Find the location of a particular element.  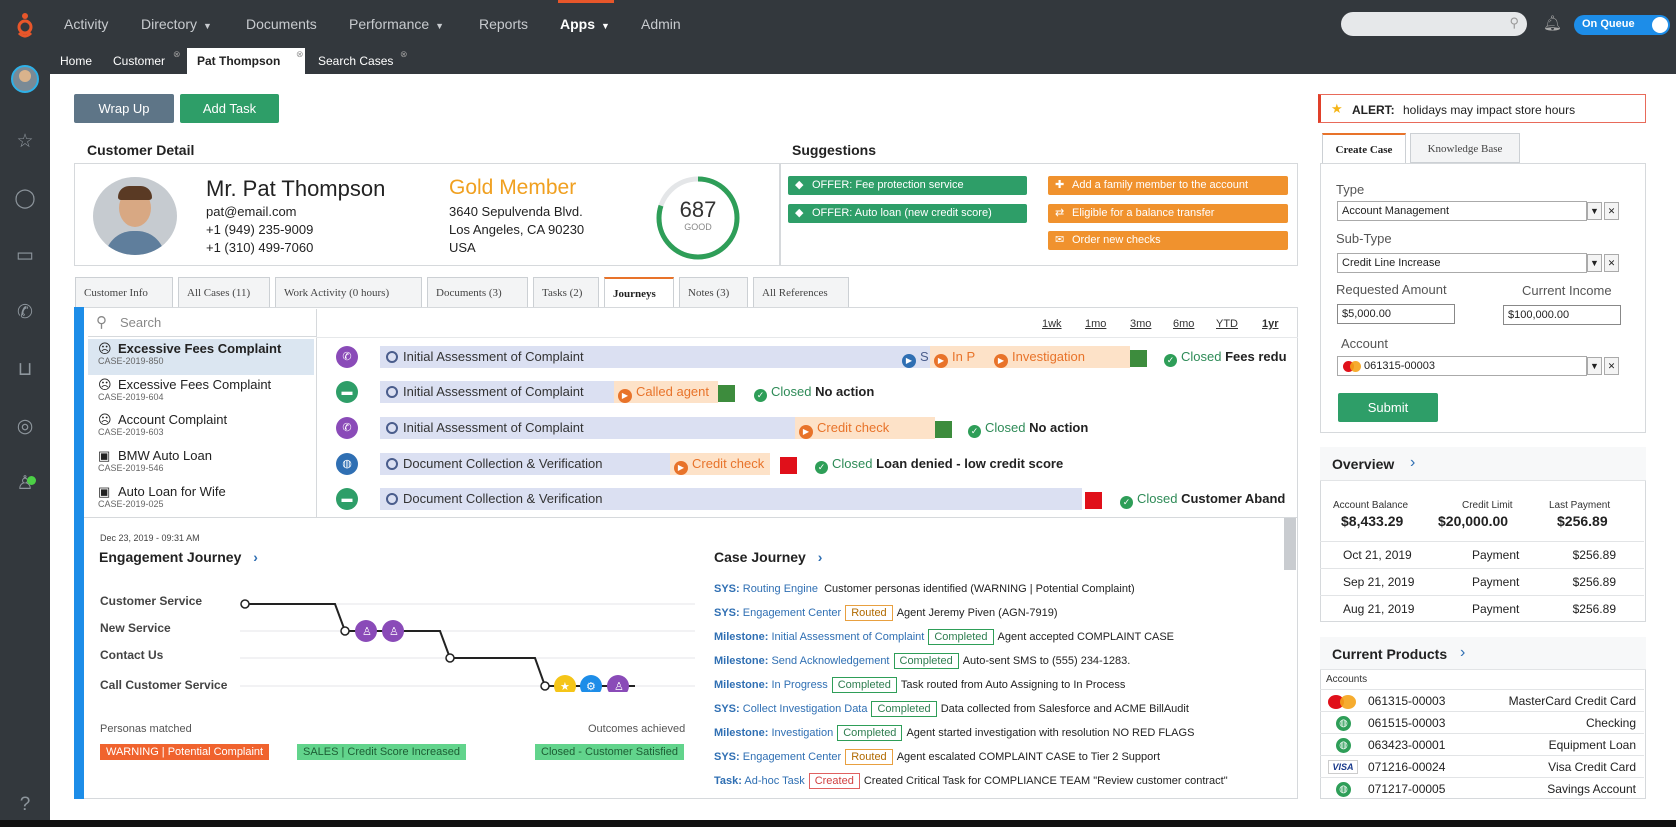

tab-journeys: Journeys is located at coordinates (639, 292).